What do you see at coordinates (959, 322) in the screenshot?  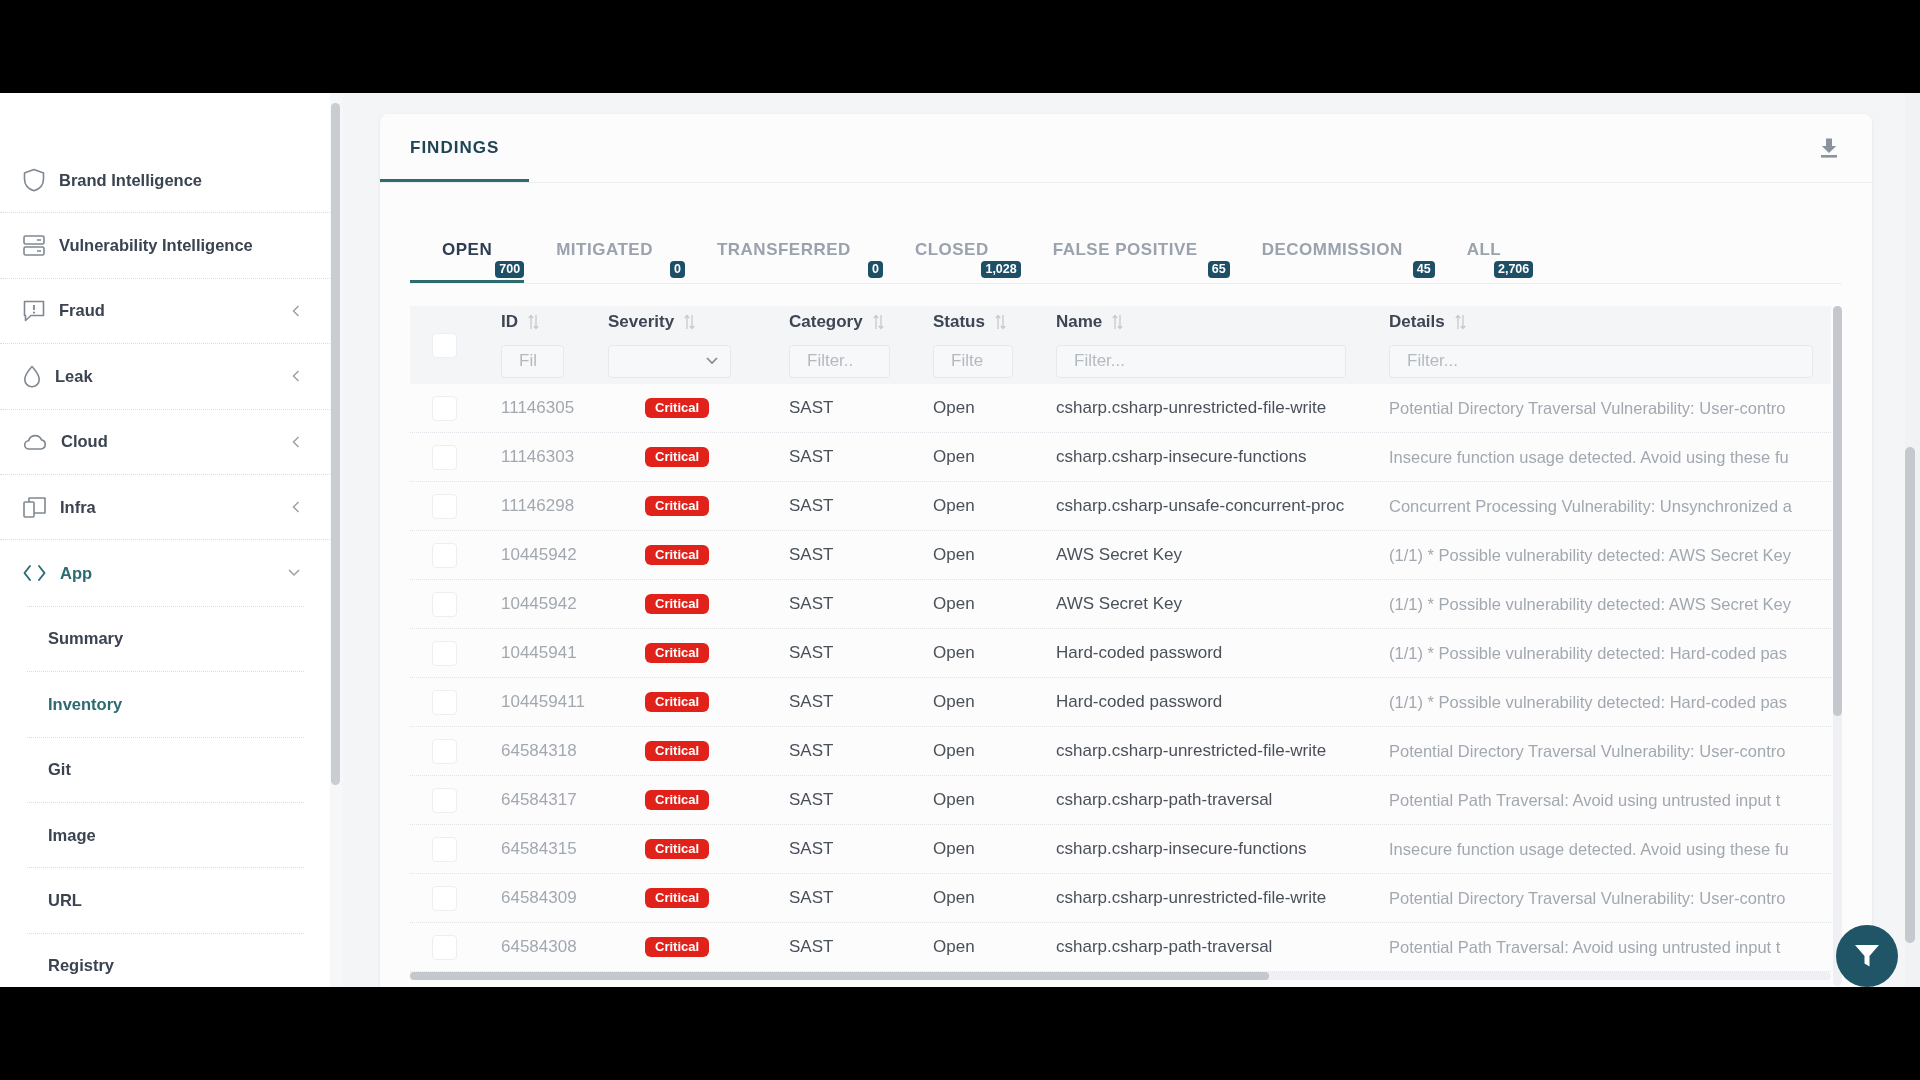 I see `column-header: Status` at bounding box center [959, 322].